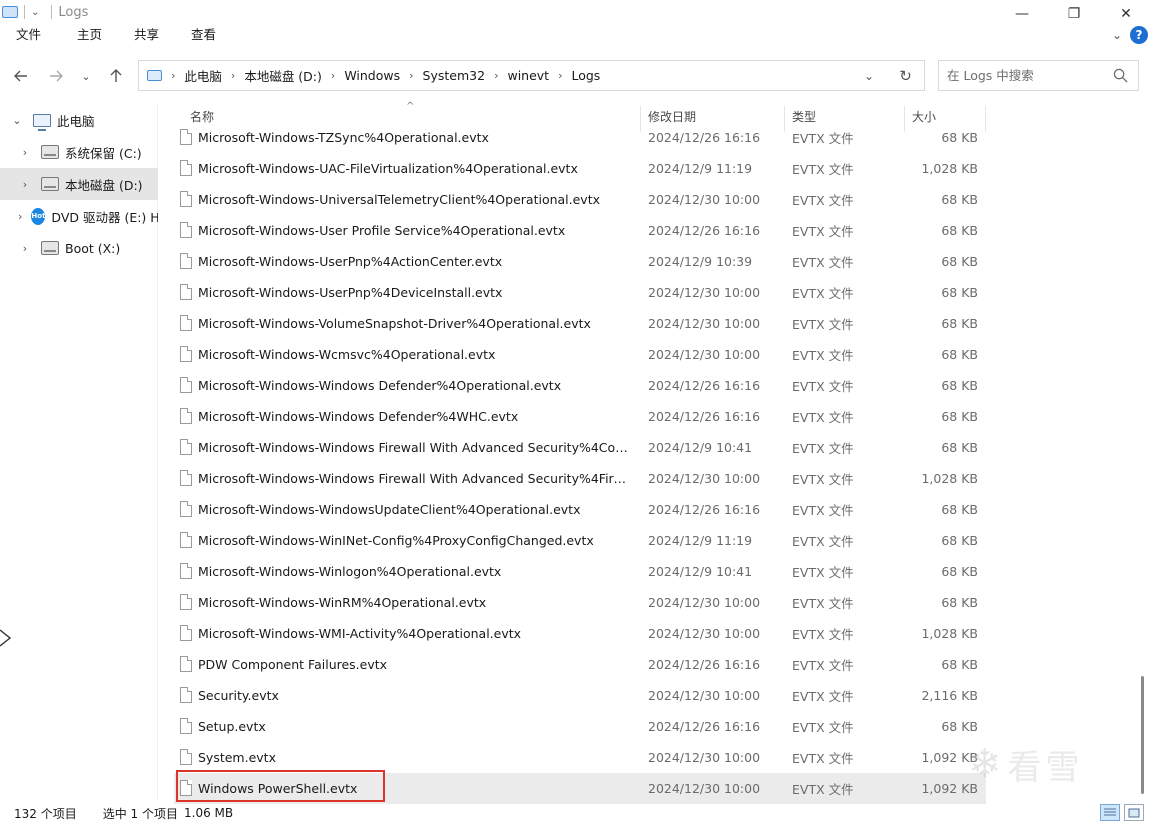 This screenshot has height=825, width=1152. I want to click on file-name: Setup.evtx, so click(232, 726).